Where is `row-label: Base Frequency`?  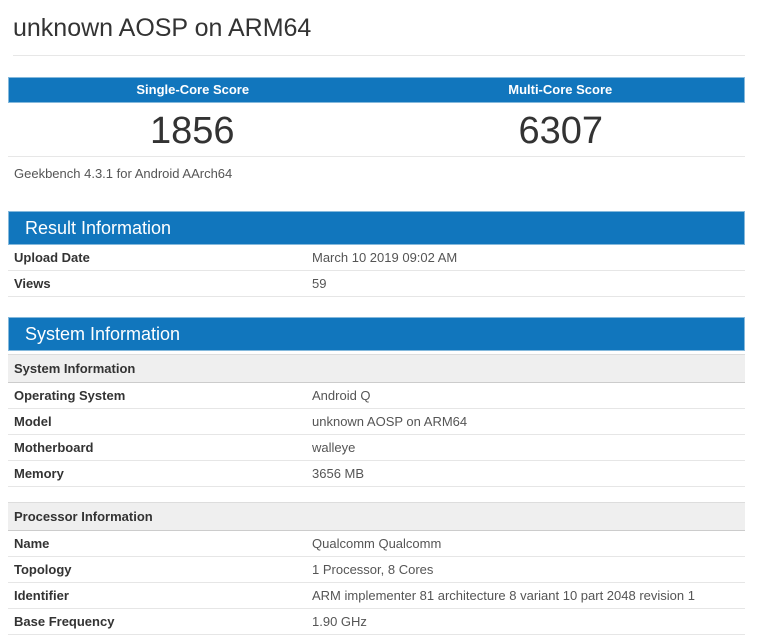 row-label: Base Frequency is located at coordinates (64, 621).